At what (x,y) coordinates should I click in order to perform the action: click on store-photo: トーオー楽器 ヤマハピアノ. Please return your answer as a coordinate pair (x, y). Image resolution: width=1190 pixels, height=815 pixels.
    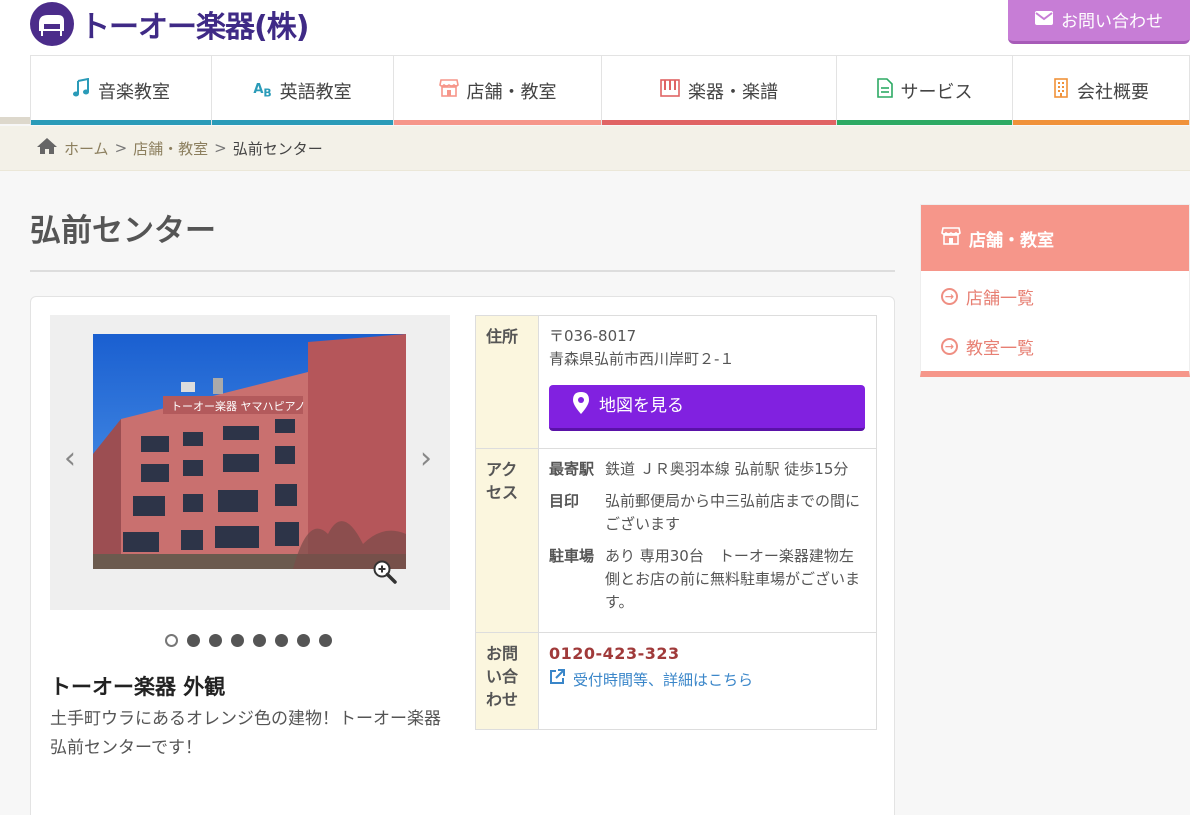
    Looking at the image, I should click on (249, 451).